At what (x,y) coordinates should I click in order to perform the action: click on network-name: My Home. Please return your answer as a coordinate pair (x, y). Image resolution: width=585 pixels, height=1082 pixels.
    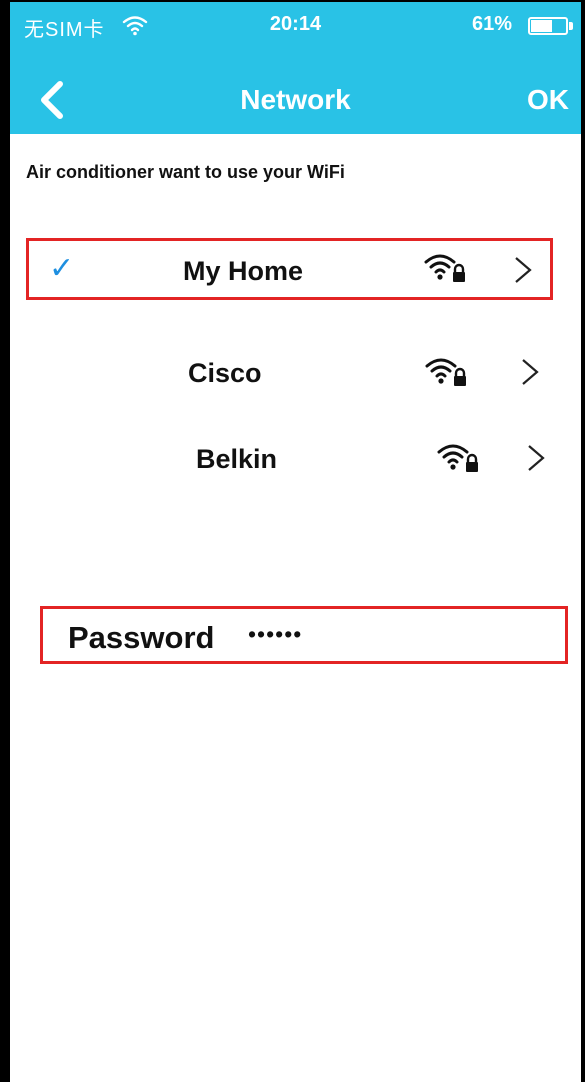
    Looking at the image, I should click on (243, 271).